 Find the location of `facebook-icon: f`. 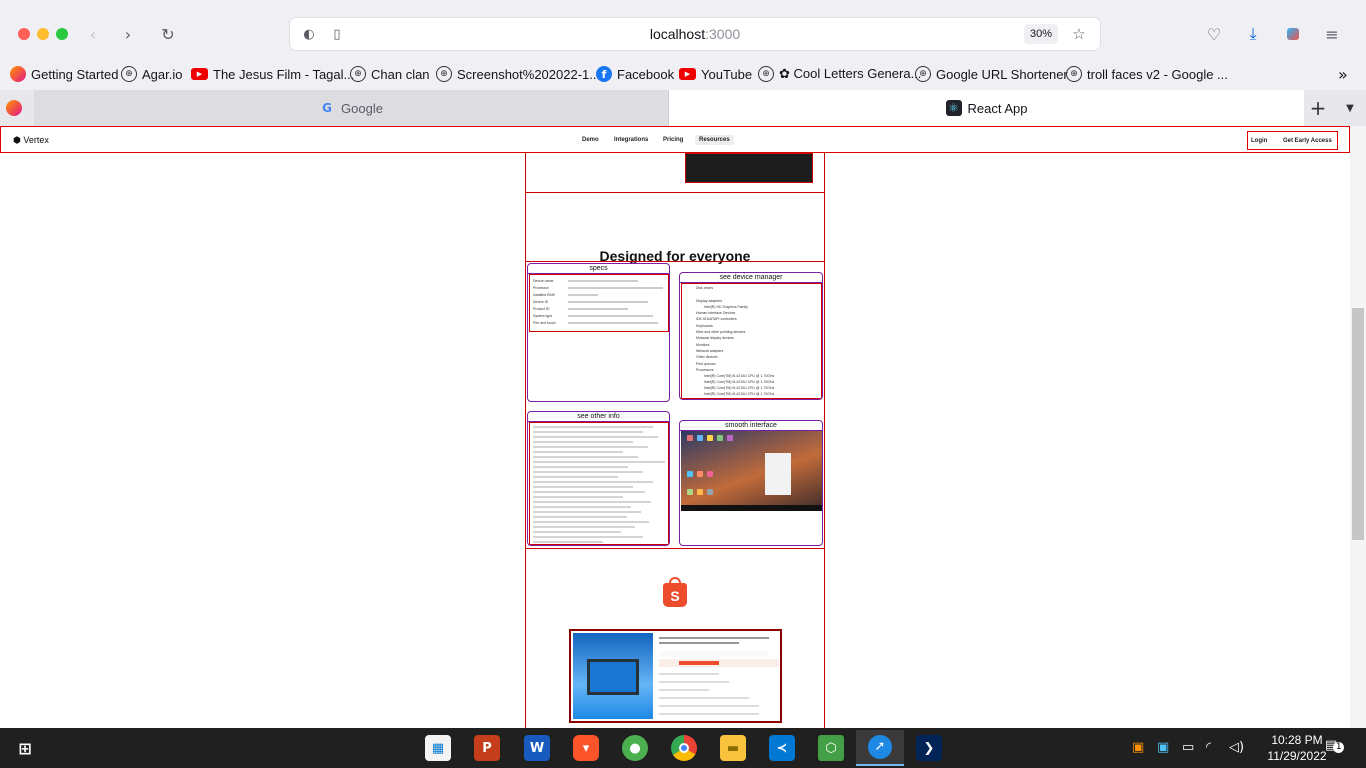

facebook-icon: f is located at coordinates (604, 74).